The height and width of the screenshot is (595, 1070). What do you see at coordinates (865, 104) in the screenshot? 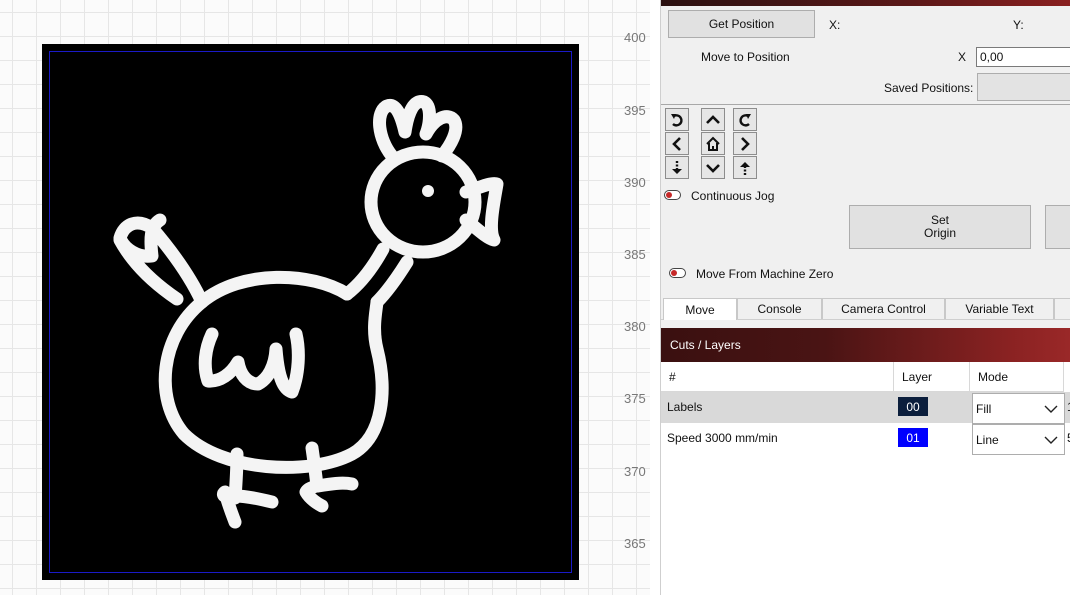
I see `section-divider` at bounding box center [865, 104].